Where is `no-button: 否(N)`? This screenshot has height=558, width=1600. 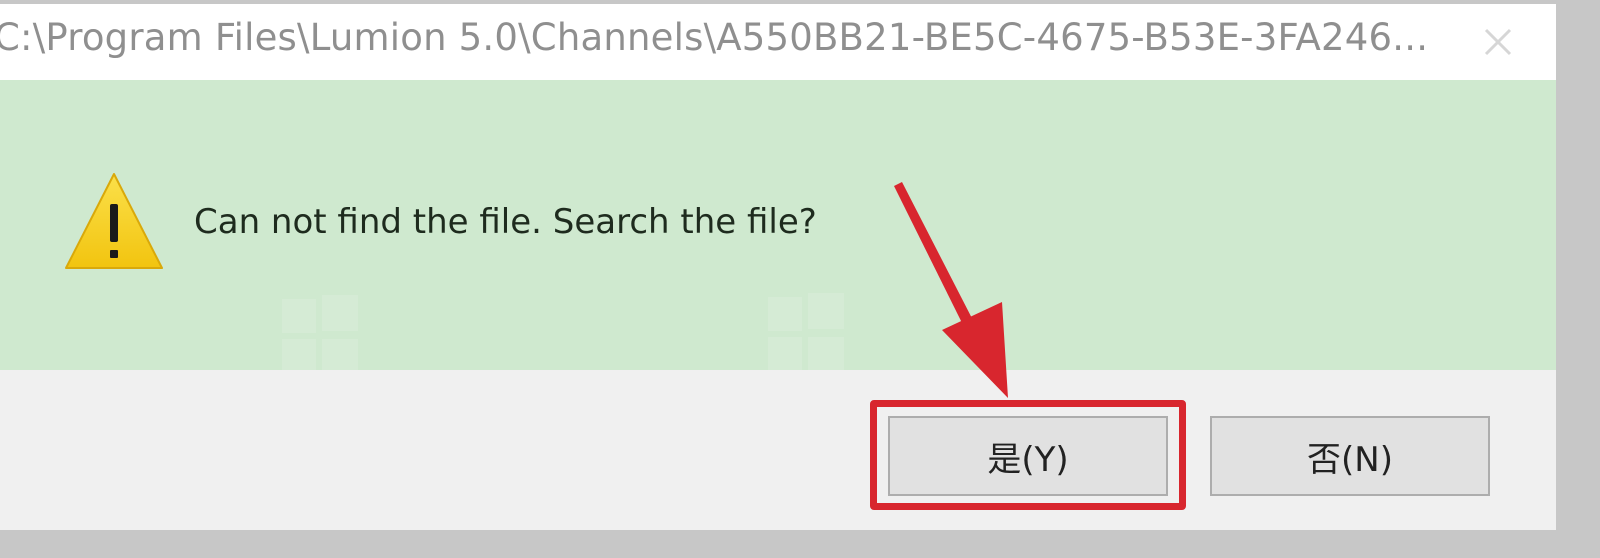
no-button: 否(N) is located at coordinates (1350, 456).